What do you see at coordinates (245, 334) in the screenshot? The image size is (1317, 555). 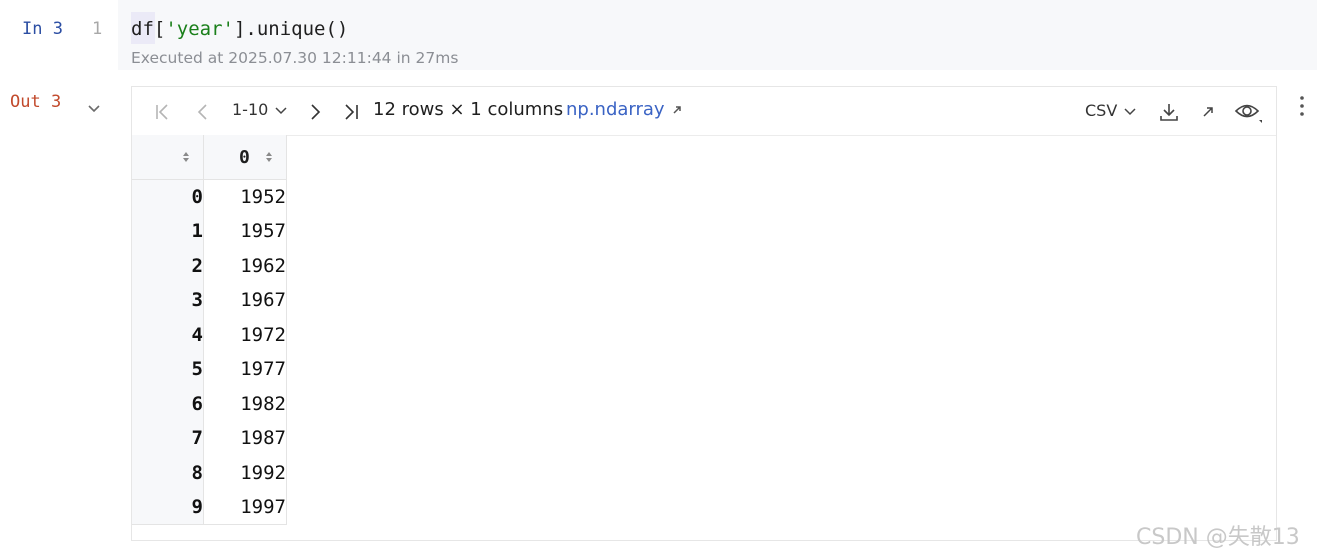 I see `cell-value: 1972` at bounding box center [245, 334].